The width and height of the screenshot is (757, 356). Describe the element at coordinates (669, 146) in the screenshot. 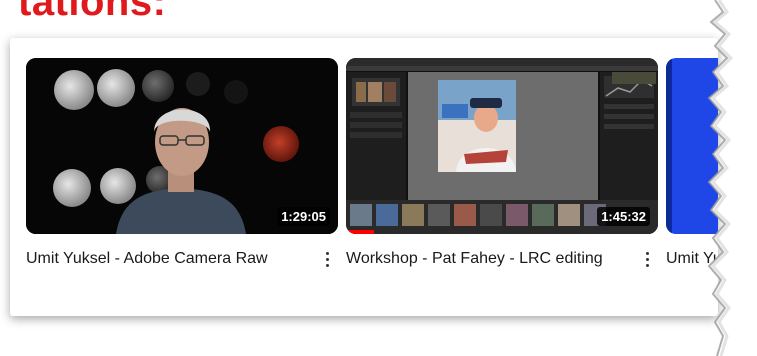

I see `thumbnail-edge` at that location.